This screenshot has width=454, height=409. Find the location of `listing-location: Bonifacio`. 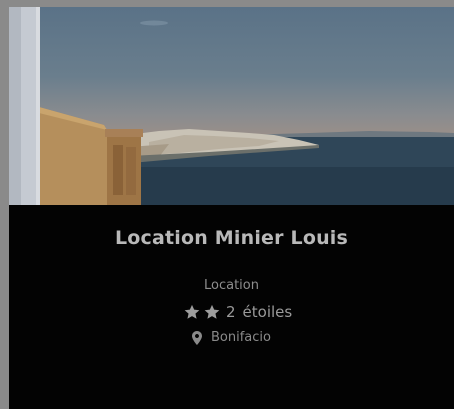

listing-location: Bonifacio is located at coordinates (231, 337).